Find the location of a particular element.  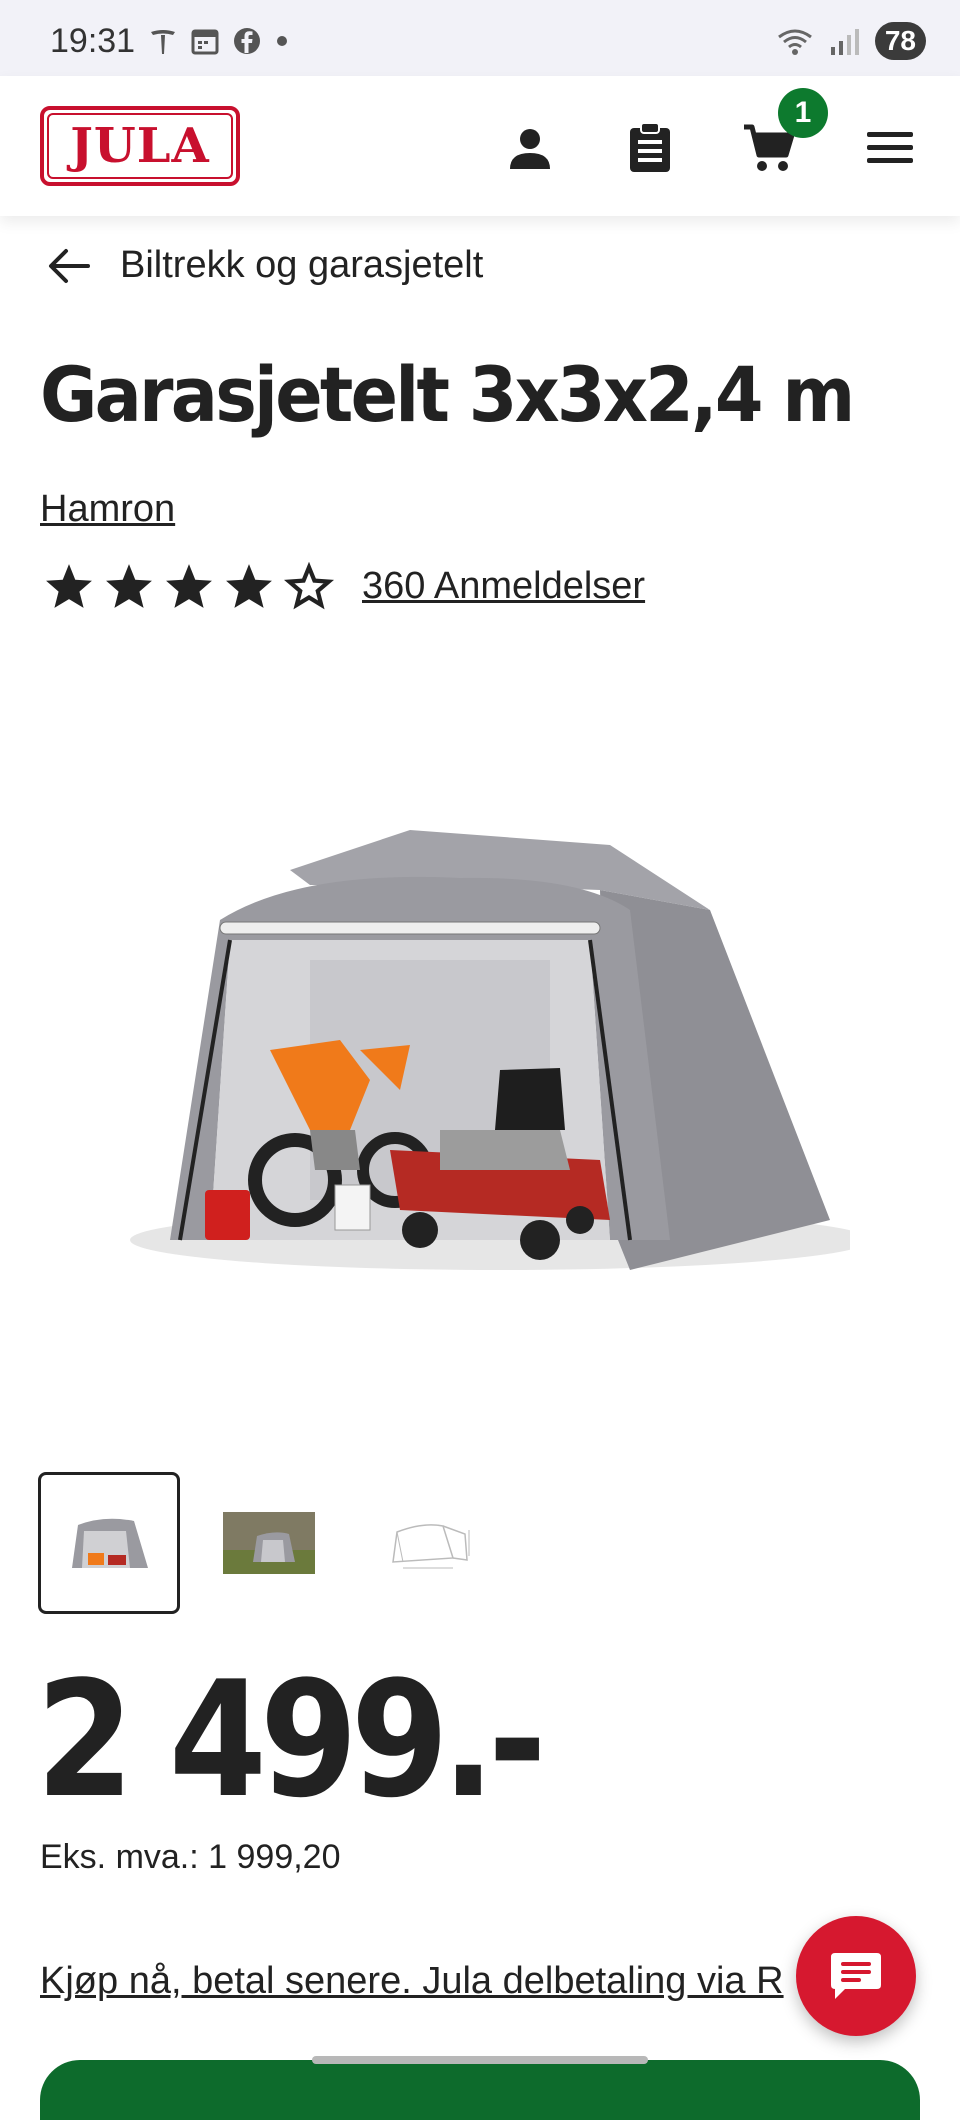

wifi-icon is located at coordinates (794, 42).